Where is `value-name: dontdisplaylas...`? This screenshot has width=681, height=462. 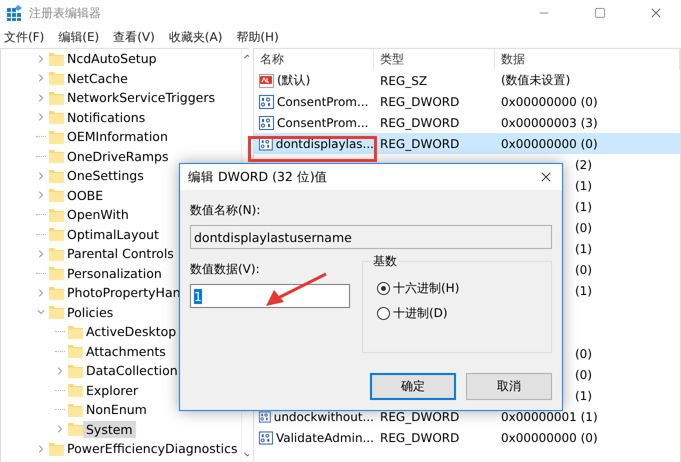
value-name: dontdisplaylas... is located at coordinates (325, 143).